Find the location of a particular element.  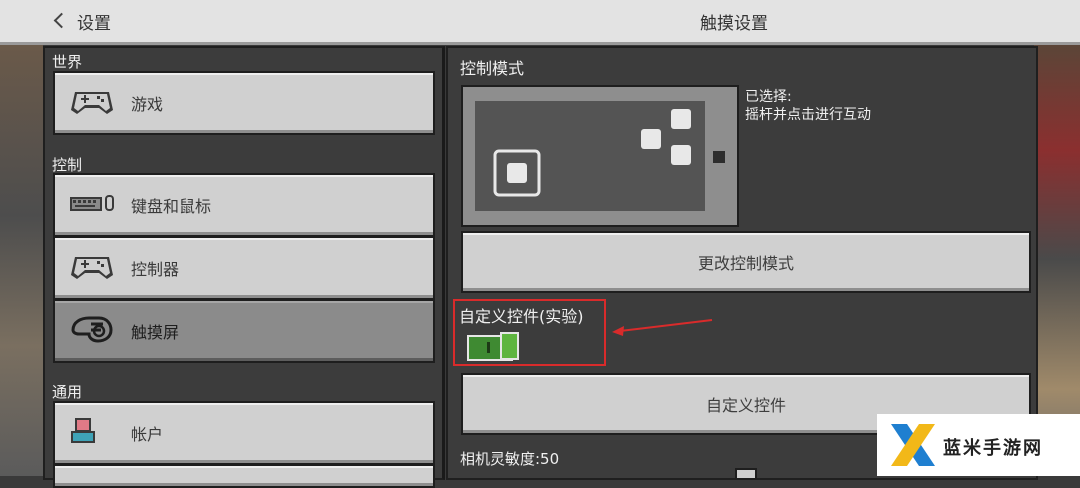

sidebar-item-label: 键盘和鼠标 is located at coordinates (171, 206).